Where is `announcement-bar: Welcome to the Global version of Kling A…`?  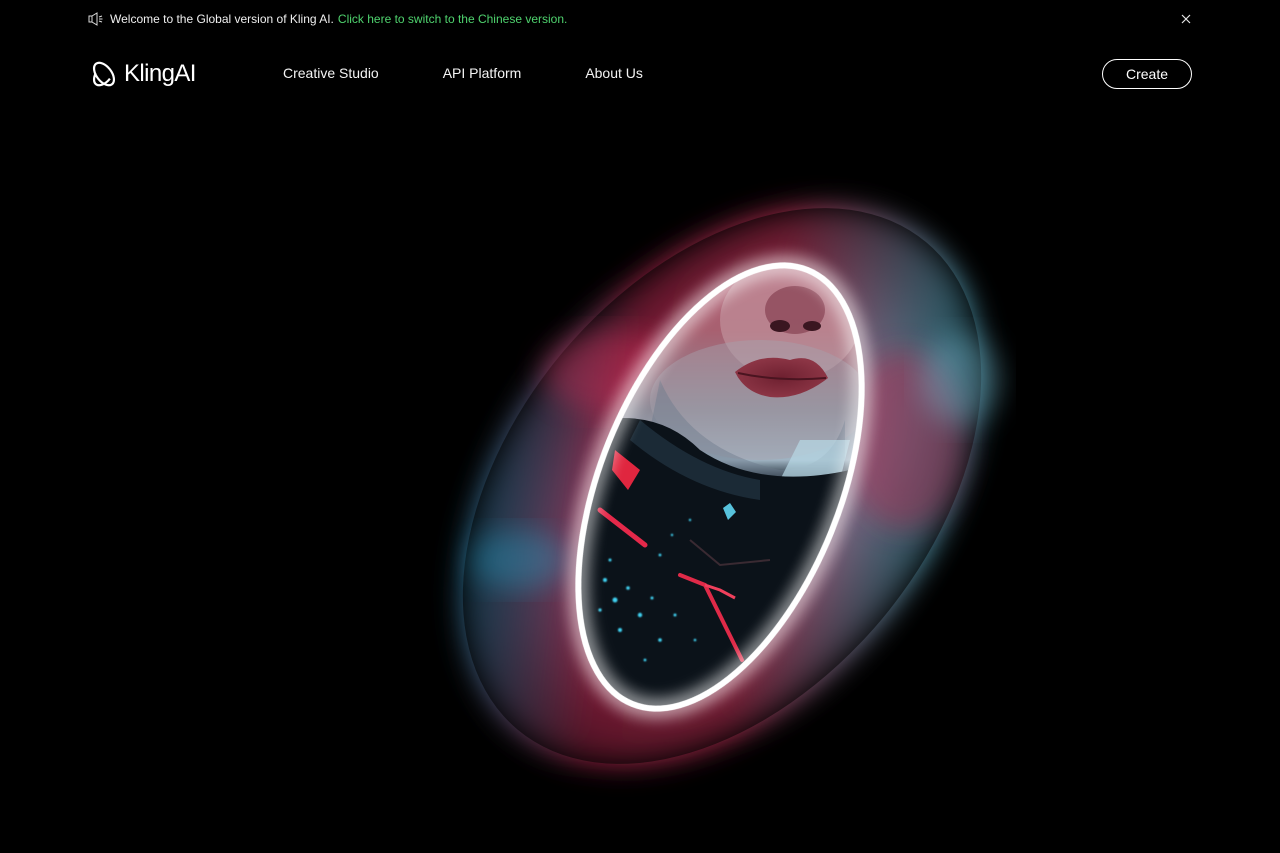 announcement-bar: Welcome to the Global version of Kling A… is located at coordinates (327, 19).